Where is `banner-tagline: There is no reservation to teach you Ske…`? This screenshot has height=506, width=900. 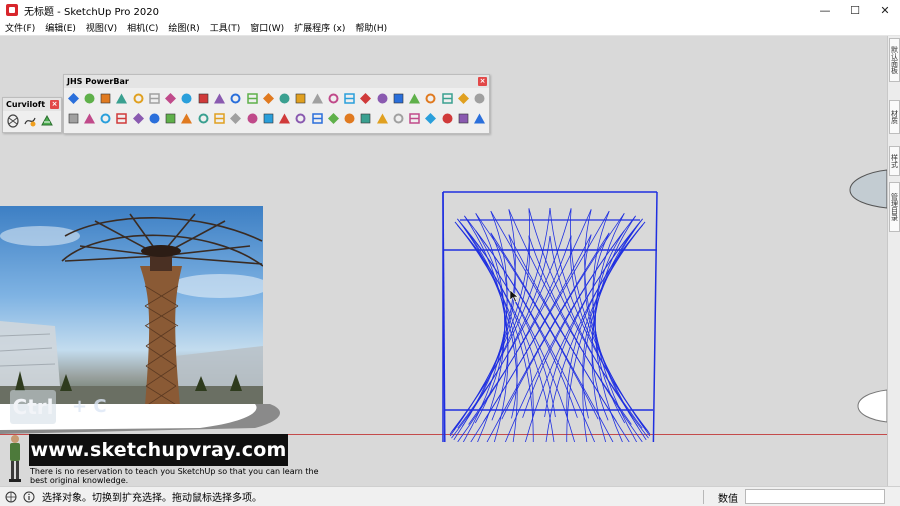
banner-tagline: There is no reservation to teach you Ske… is located at coordinates (174, 476).